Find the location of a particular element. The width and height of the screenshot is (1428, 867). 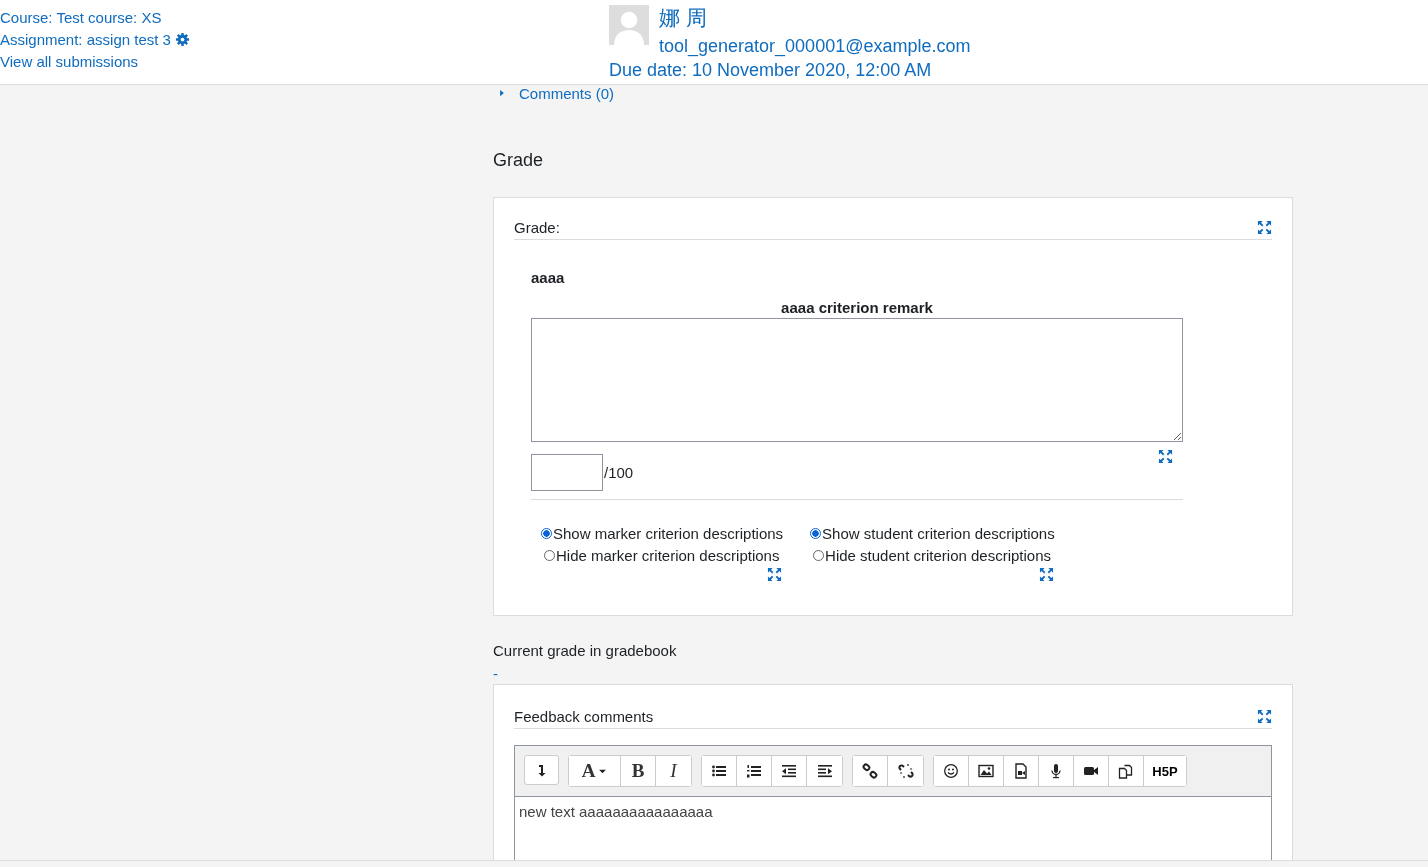

section-heading: Grade is located at coordinates (518, 160).